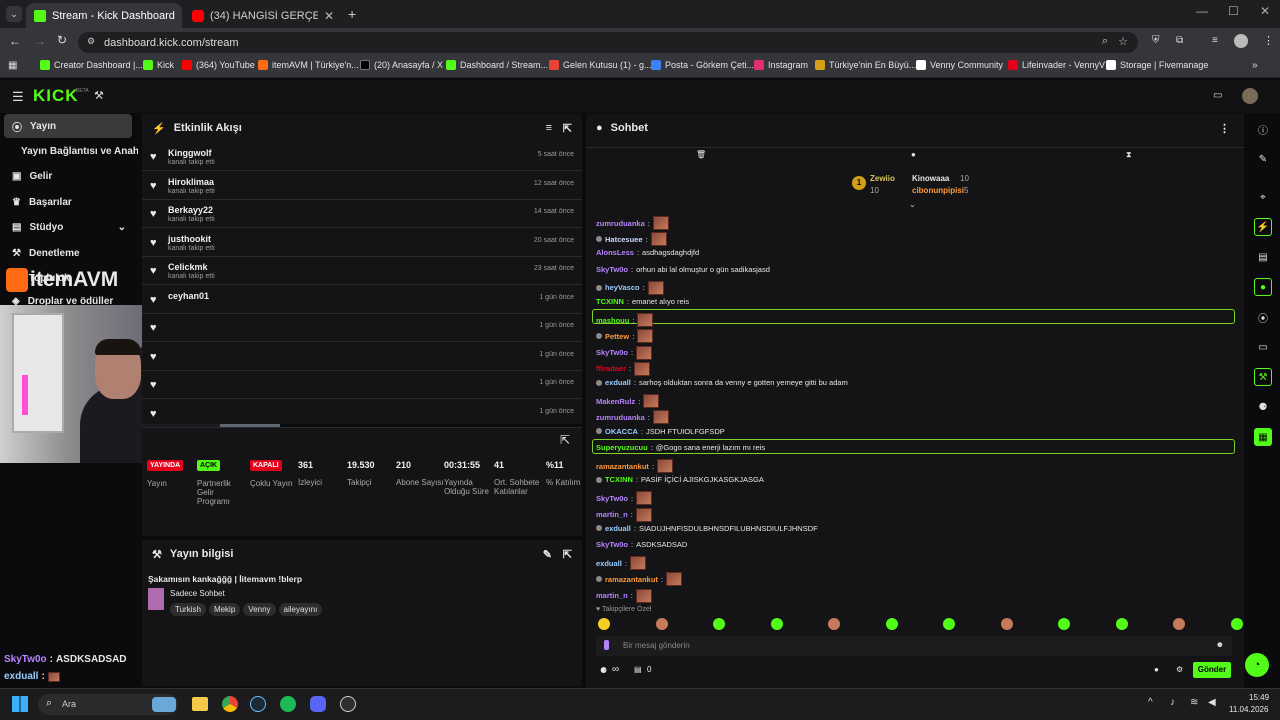  I want to click on more-bookmarks-icon: », so click(1255, 65).